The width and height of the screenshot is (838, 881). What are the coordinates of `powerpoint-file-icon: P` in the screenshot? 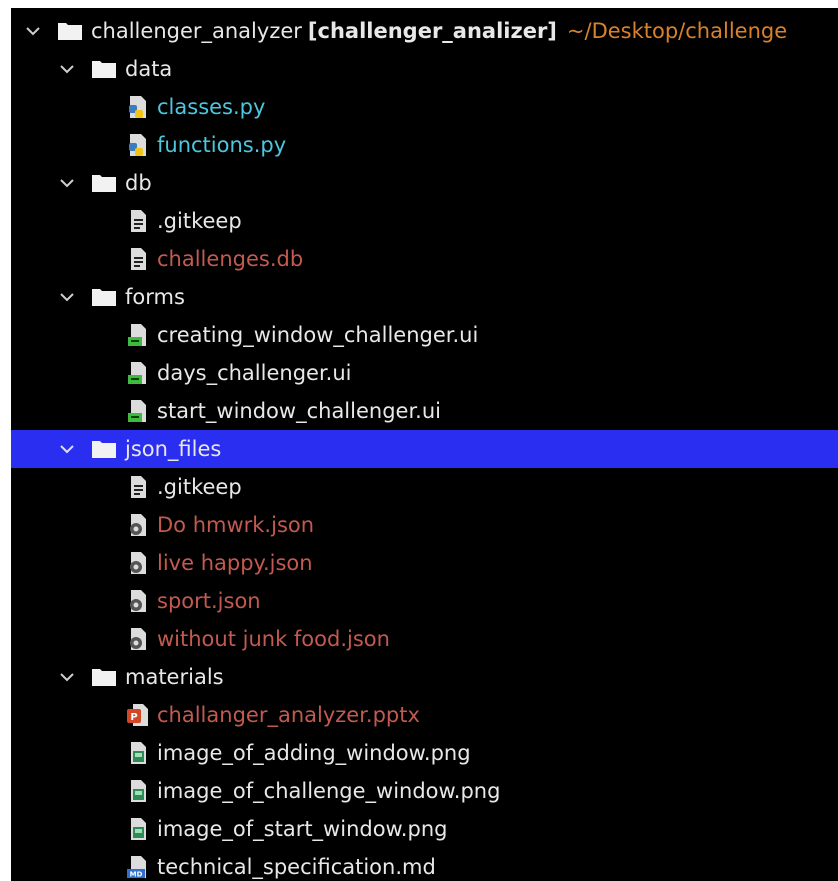 It's located at (139, 715).